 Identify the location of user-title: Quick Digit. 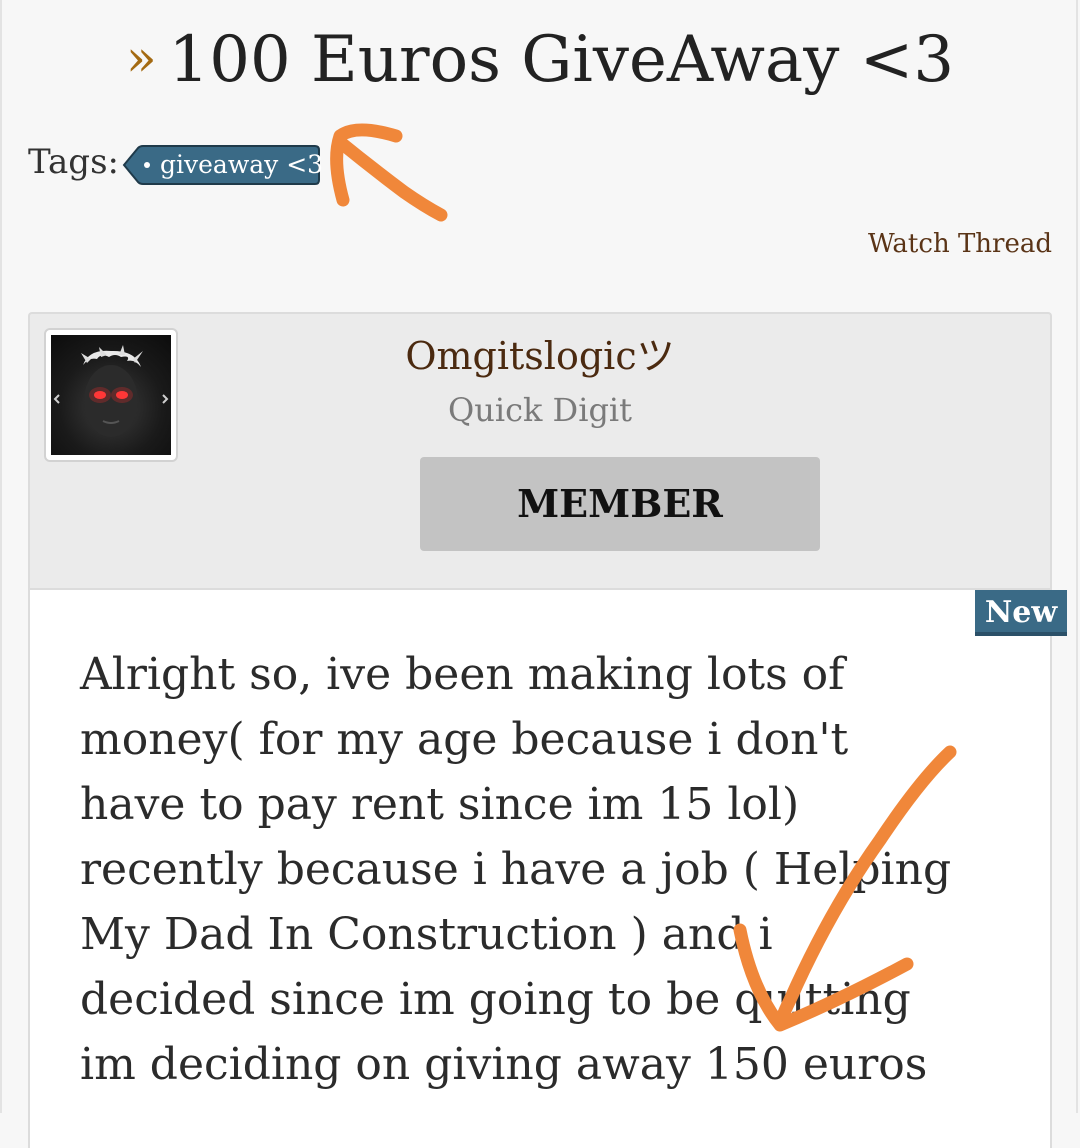
(540, 410).